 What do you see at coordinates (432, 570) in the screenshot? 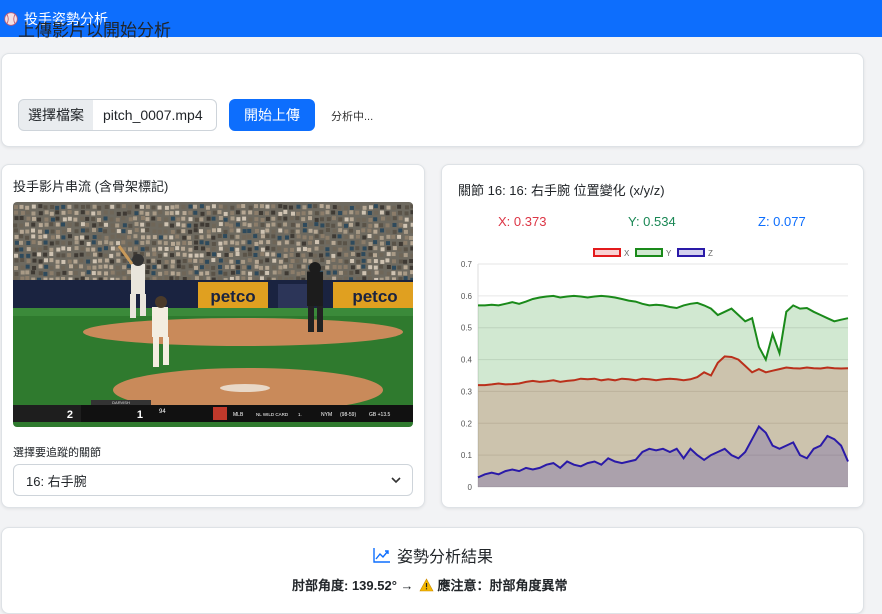
I see `result-card` at bounding box center [432, 570].